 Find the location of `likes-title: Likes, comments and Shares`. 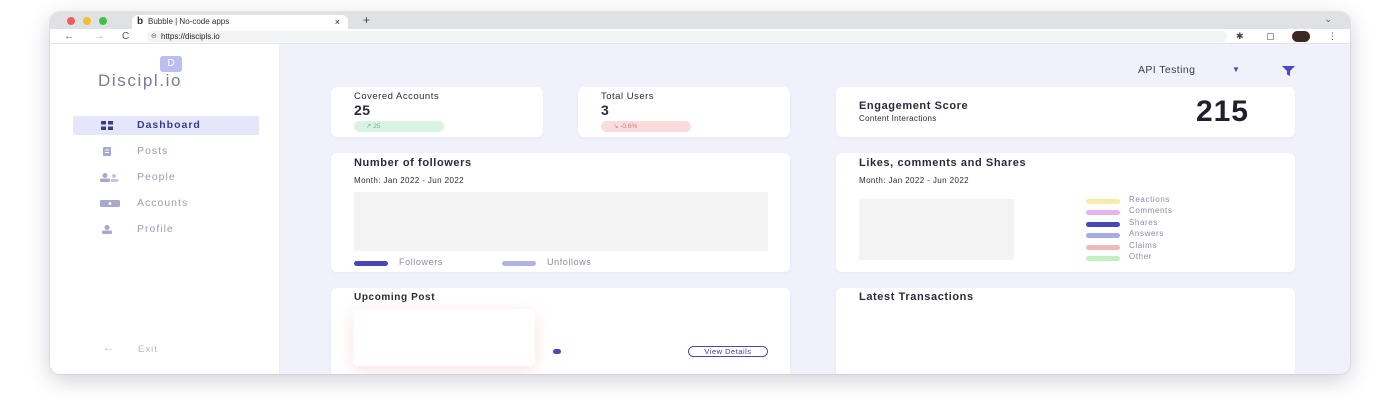

likes-title: Likes, comments and Shares is located at coordinates (943, 163).